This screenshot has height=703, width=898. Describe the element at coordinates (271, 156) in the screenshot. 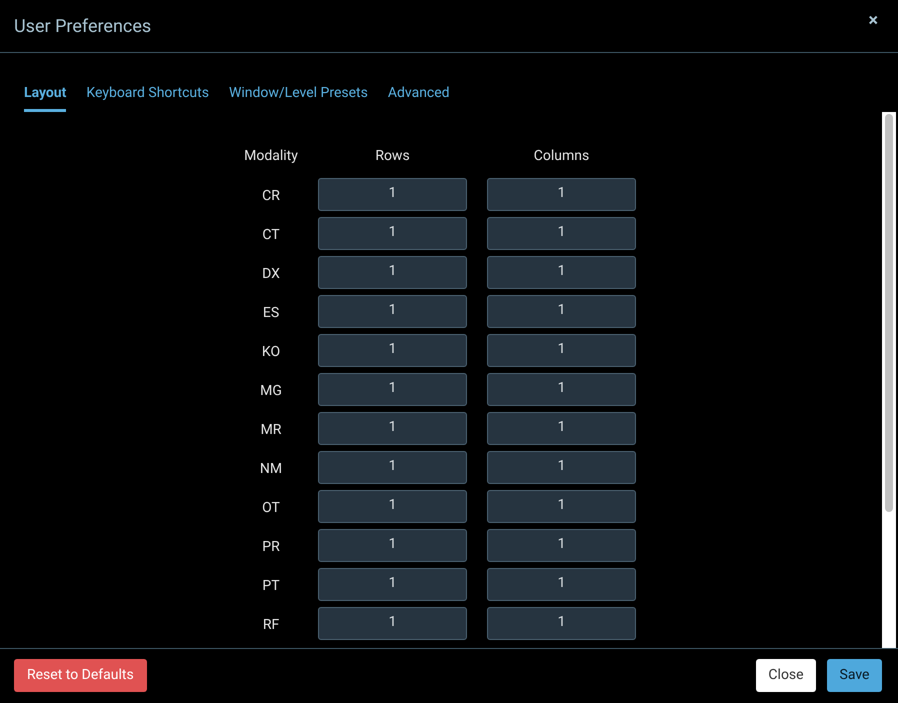

I see `column-header: Modality` at that location.